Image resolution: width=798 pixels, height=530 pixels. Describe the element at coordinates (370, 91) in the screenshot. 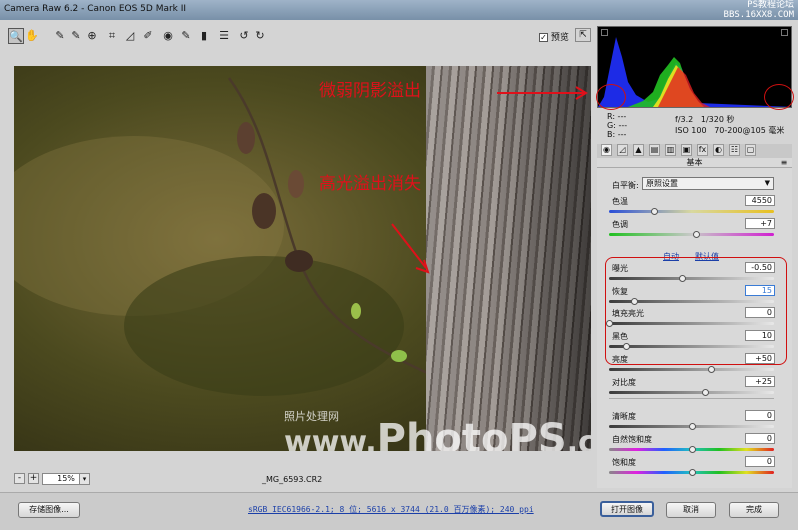

I see `shadow-clip-annotation: 微弱阴影溢出` at that location.